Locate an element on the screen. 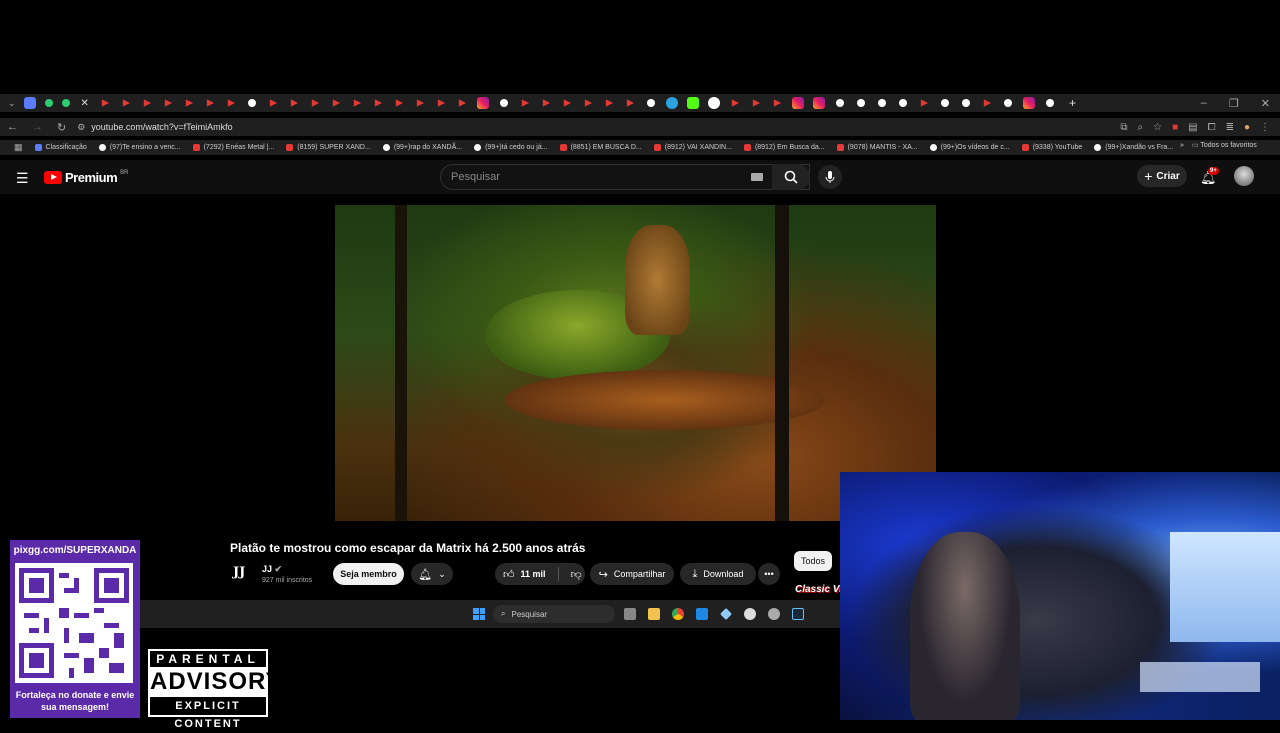  side-thumbnail-label: Classic Vi is located at coordinates (818, 589).